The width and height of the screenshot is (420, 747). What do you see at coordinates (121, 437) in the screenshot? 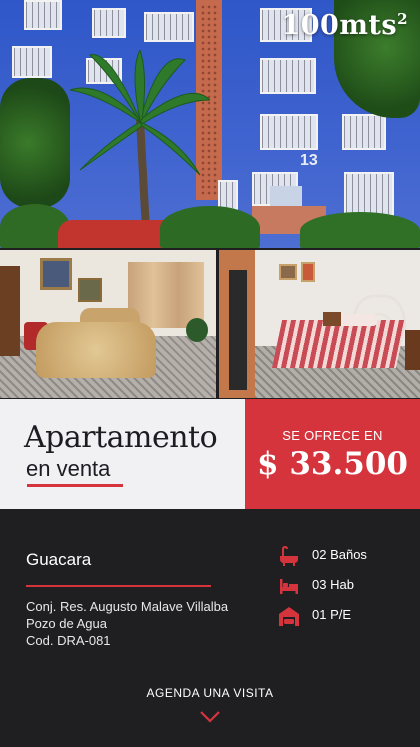
I see `listing-title: Apartamento` at bounding box center [121, 437].